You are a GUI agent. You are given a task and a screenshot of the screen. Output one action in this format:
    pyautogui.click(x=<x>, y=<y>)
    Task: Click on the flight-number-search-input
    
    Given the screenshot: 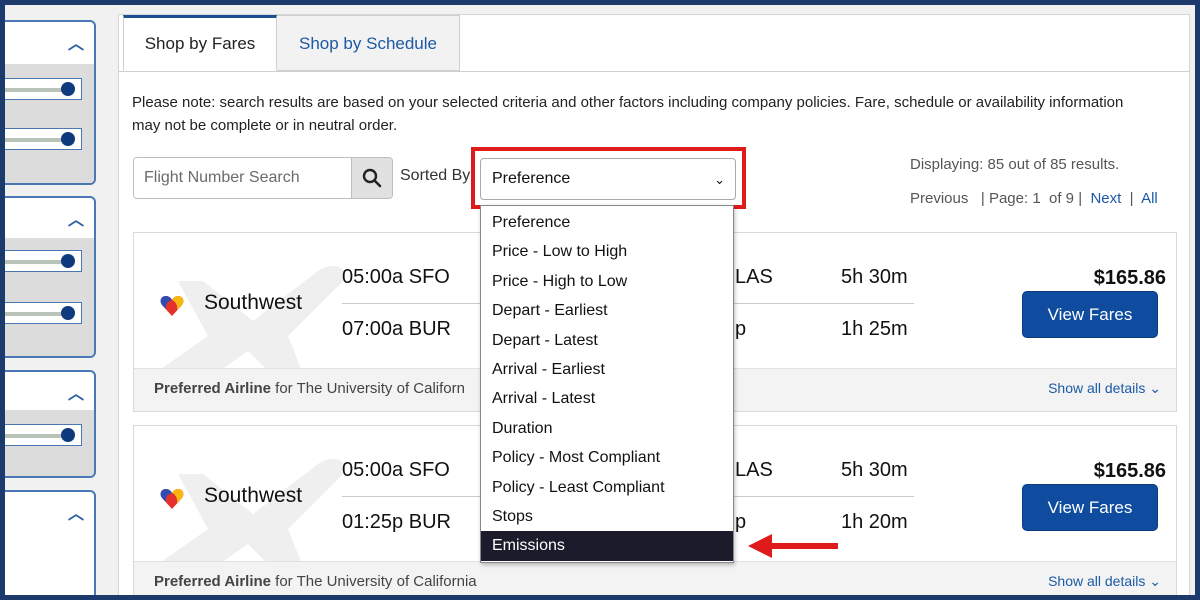 What is the action you would take?
    pyautogui.click(x=243, y=178)
    